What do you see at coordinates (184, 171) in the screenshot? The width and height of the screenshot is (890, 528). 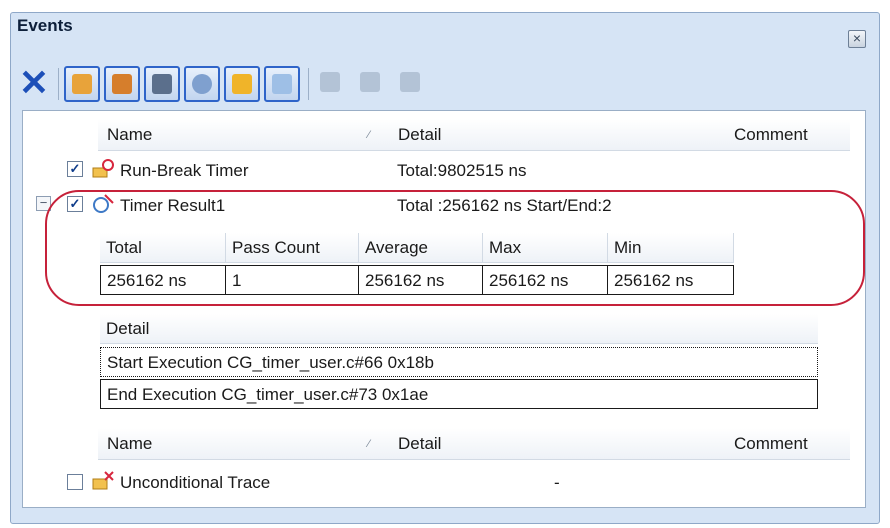 I see `event-name: Run-Break Timer` at bounding box center [184, 171].